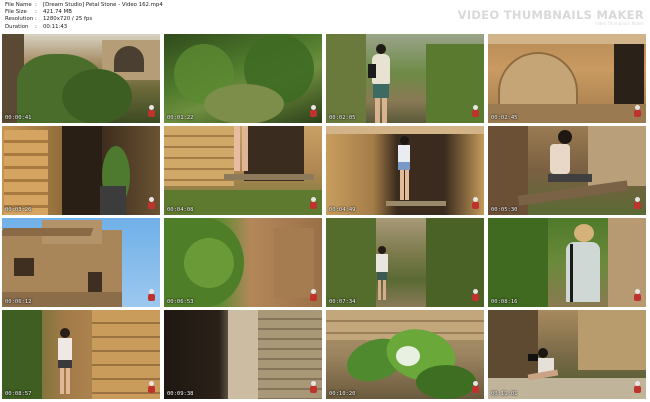 The image size is (650, 402). Describe the element at coordinates (342, 394) in the screenshot. I see `timestamp: 00:10:20` at that location.